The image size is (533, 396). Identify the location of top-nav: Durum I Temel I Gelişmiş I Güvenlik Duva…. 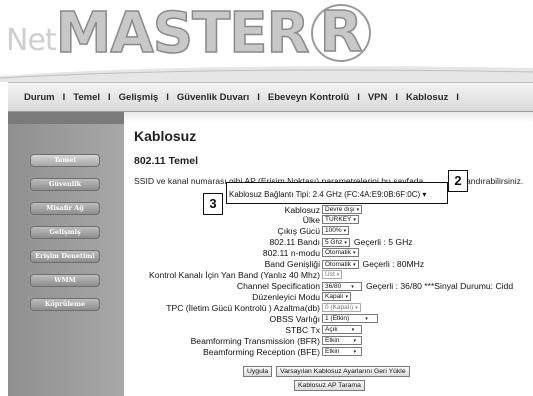
(270, 97).